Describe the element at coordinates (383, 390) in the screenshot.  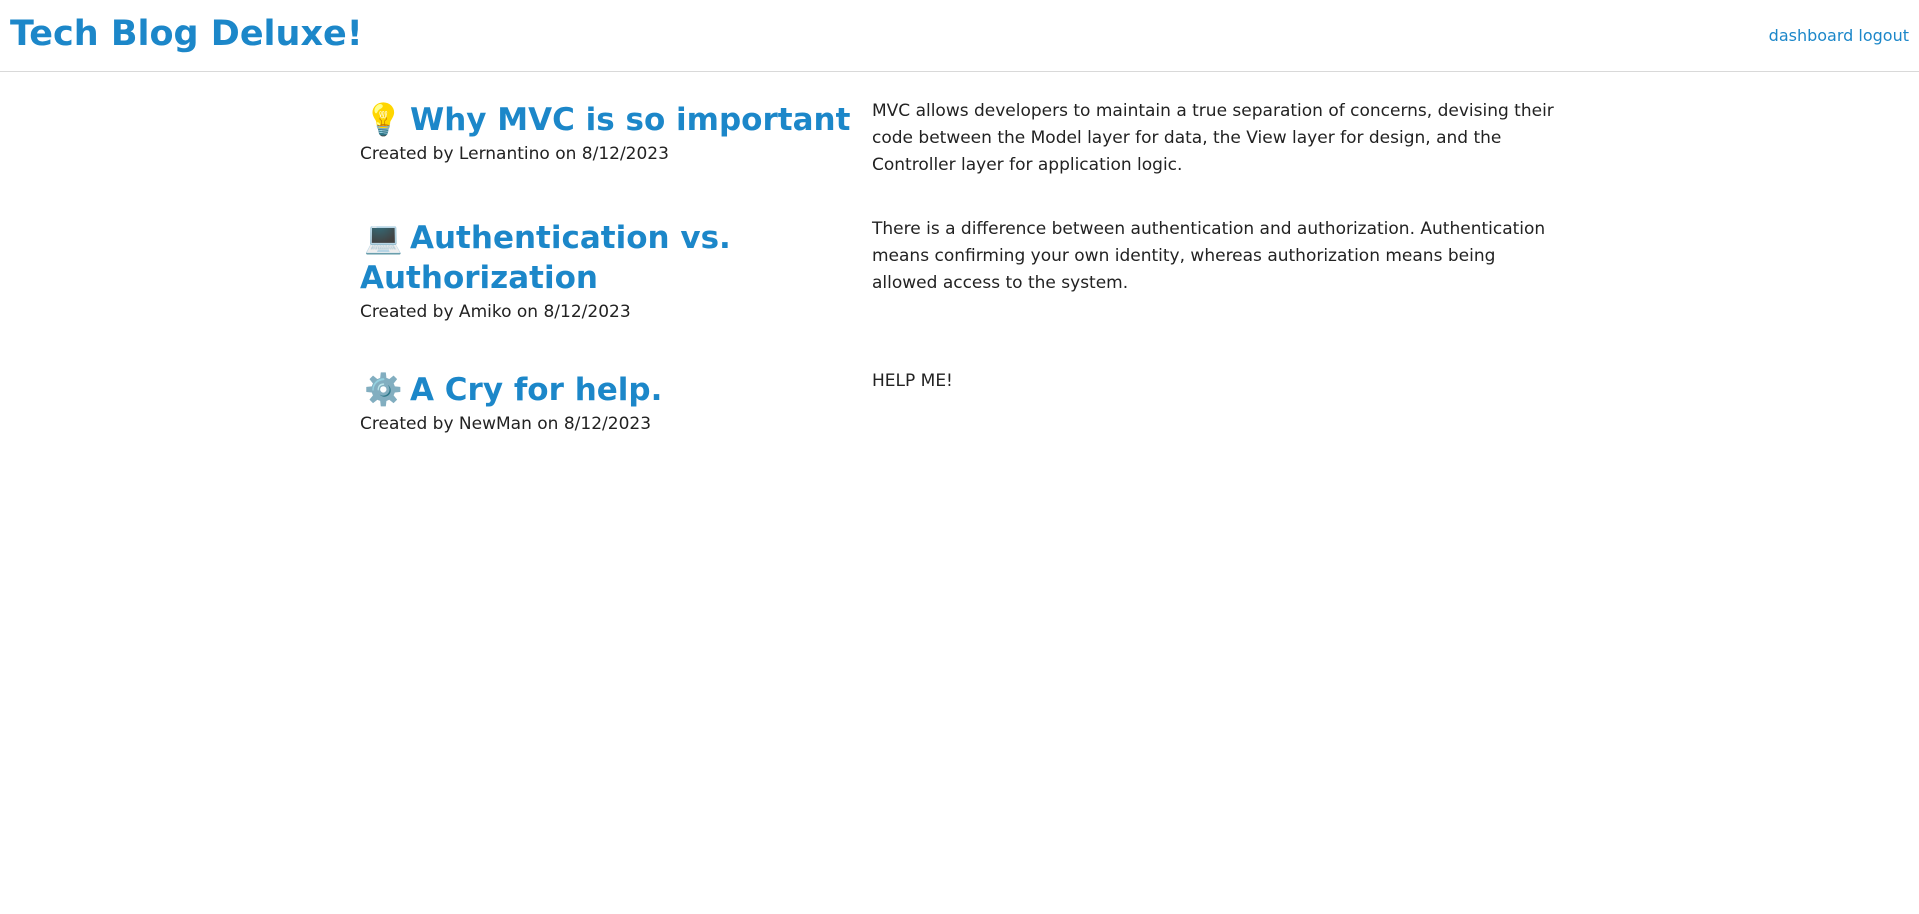
I see `gear-icon: ⚙️` at that location.